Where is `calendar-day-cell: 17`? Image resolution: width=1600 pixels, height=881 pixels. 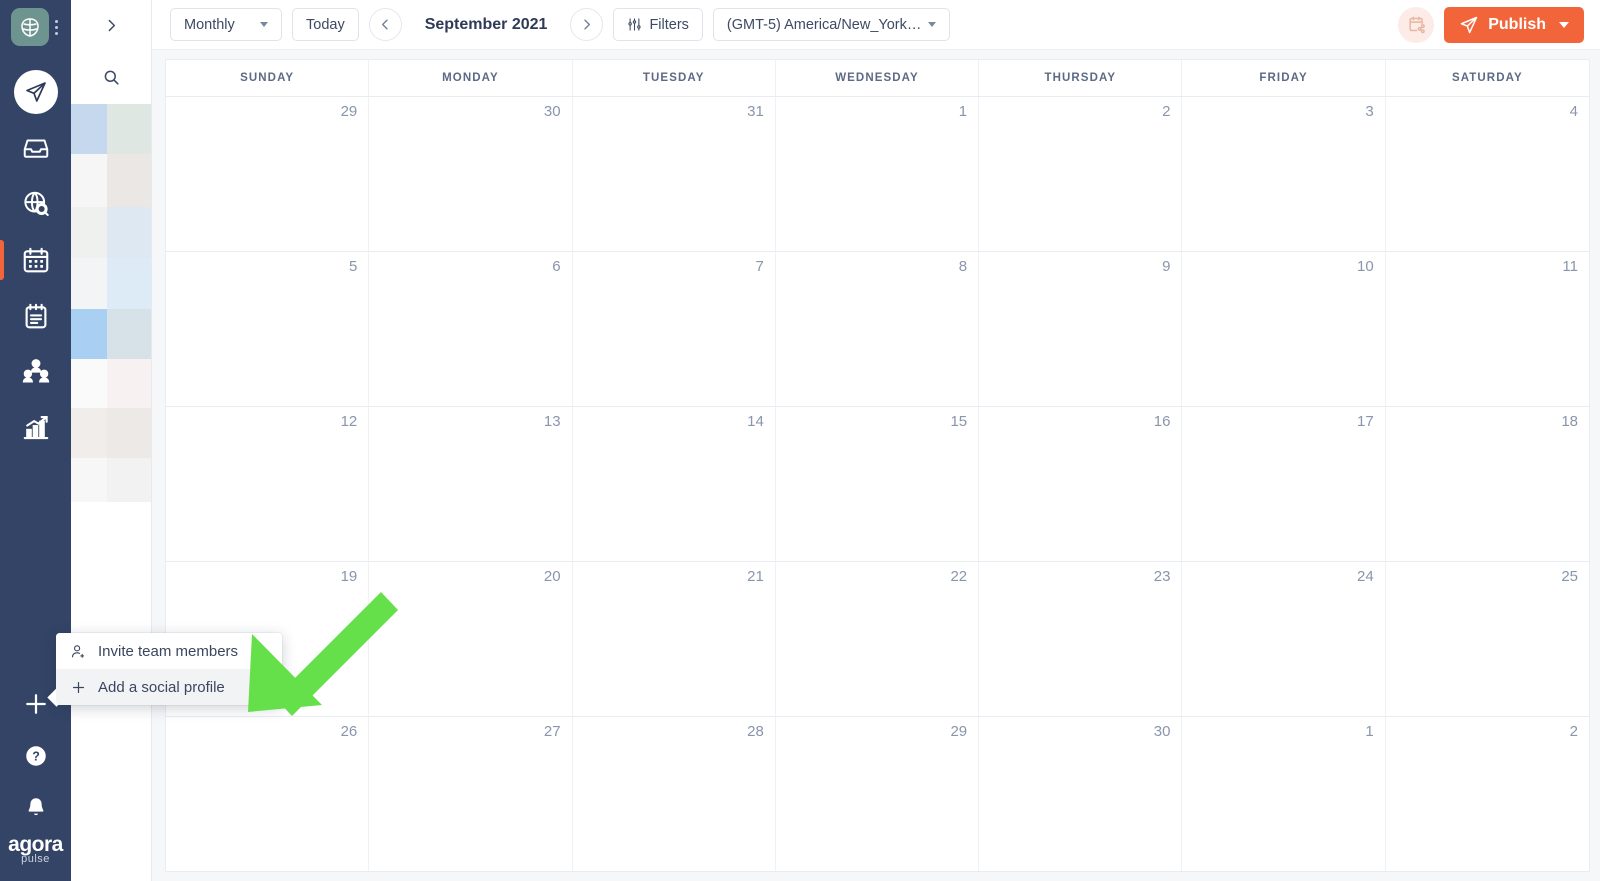 calendar-day-cell: 17 is located at coordinates (1284, 484).